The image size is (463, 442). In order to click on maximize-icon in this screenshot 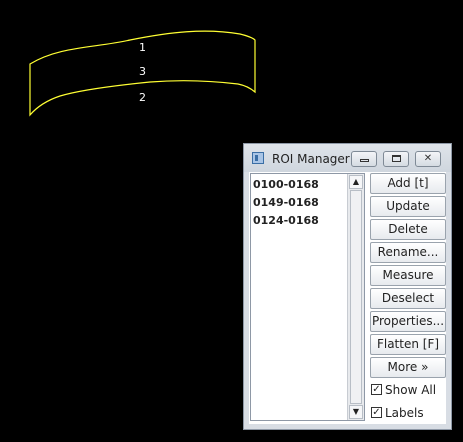, I will do `click(396, 158)`.